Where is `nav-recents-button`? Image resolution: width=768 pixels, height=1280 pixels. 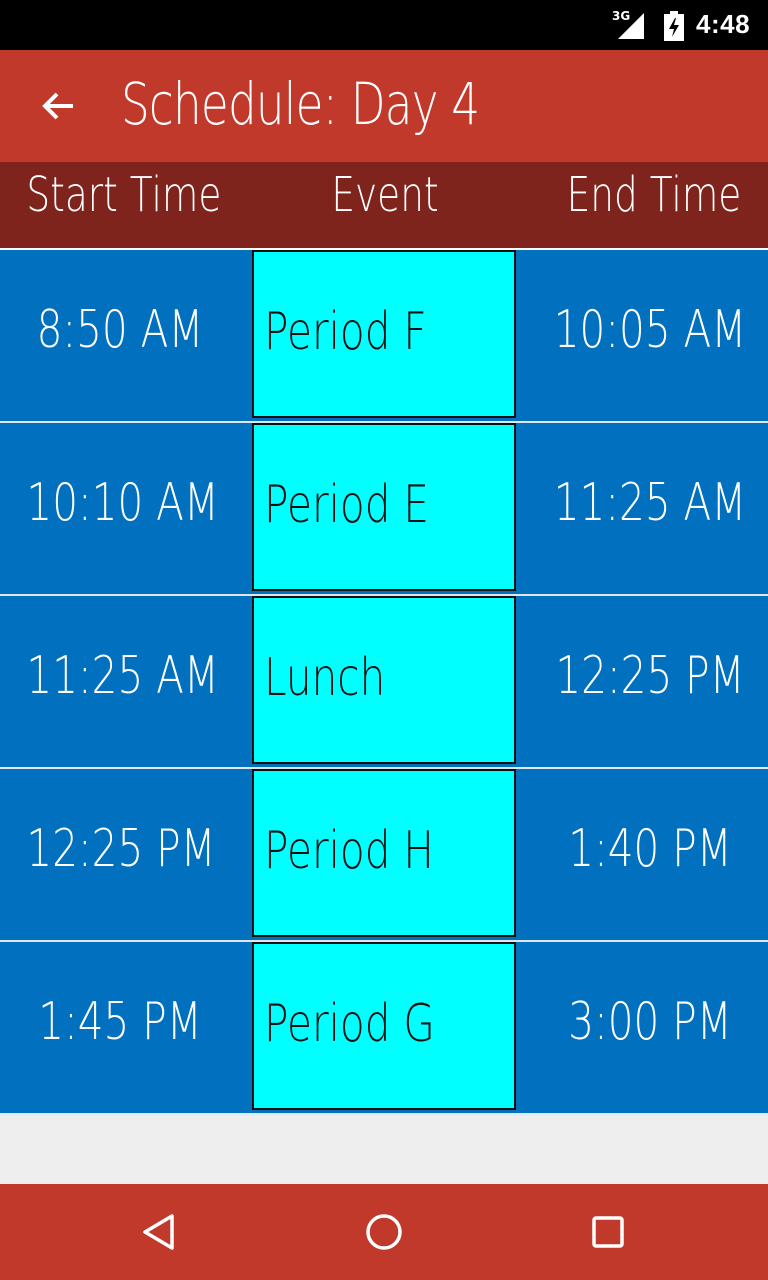
nav-recents-button is located at coordinates (608, 1232).